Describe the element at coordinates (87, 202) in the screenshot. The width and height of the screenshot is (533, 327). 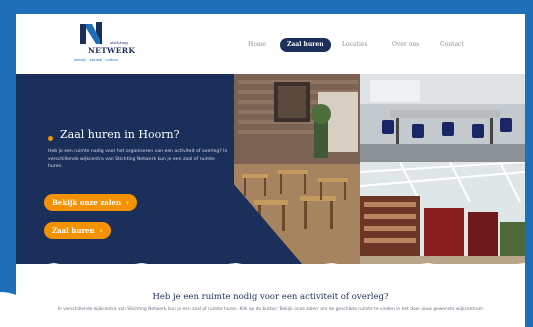
I see `view-rooms-button-label: Bekijk onze zalen` at that location.